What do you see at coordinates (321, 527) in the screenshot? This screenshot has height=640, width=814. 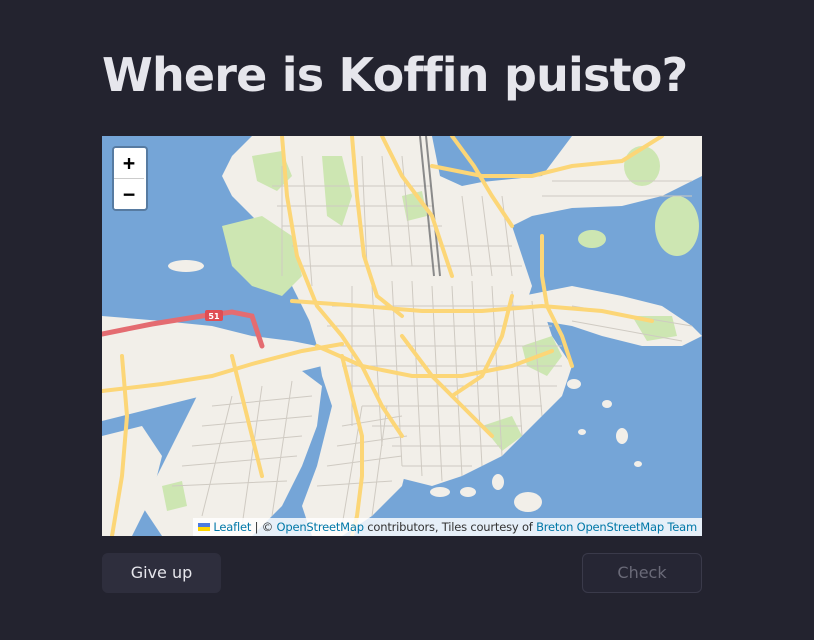 I see `openstreetmap-link: OpenStreetMap` at bounding box center [321, 527].